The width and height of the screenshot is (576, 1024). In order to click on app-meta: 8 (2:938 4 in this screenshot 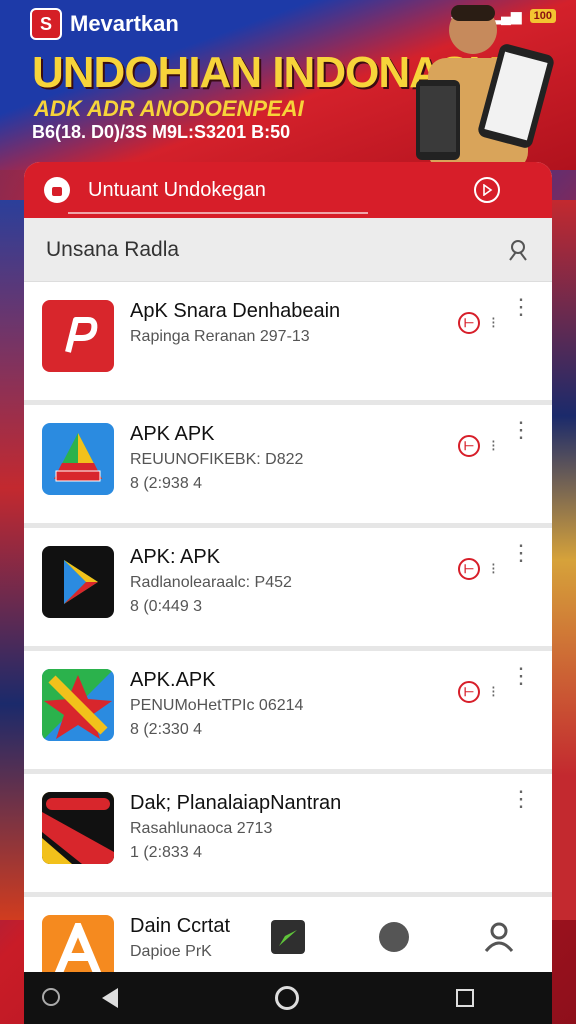, I will do `click(166, 483)`.